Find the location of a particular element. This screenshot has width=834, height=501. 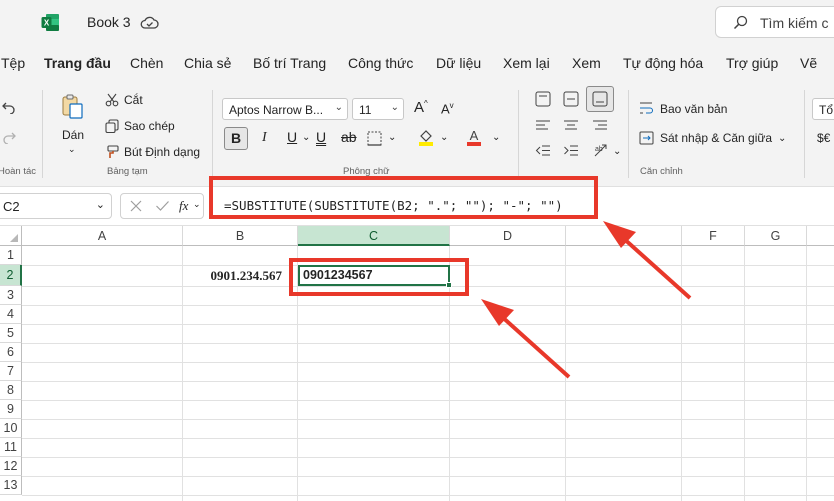

search-box: Tìm kiếm c is located at coordinates (774, 22).